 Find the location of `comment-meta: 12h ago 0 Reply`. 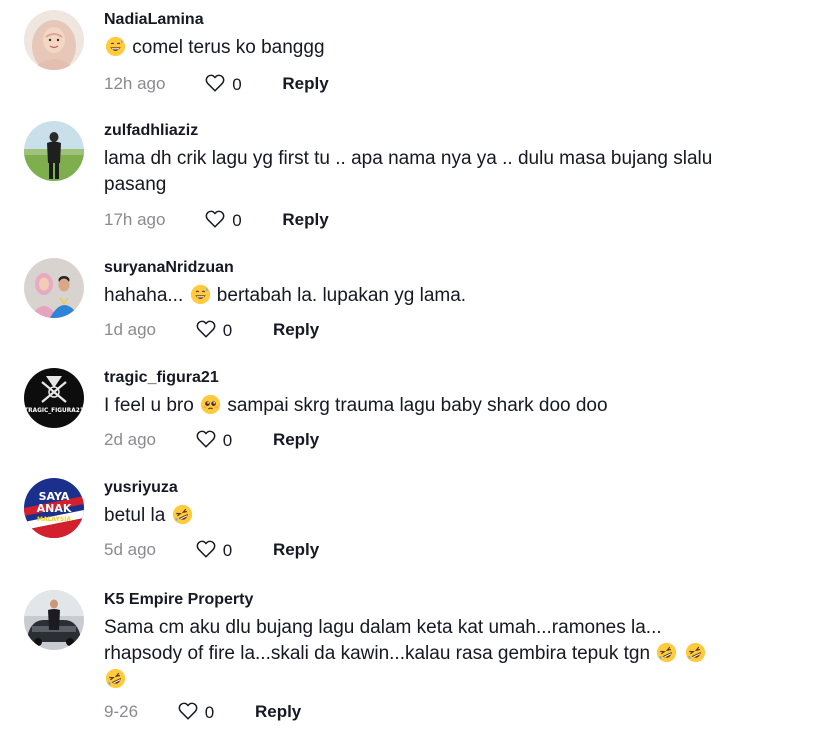

comment-meta: 12h ago 0 Reply is located at coordinates (216, 84).